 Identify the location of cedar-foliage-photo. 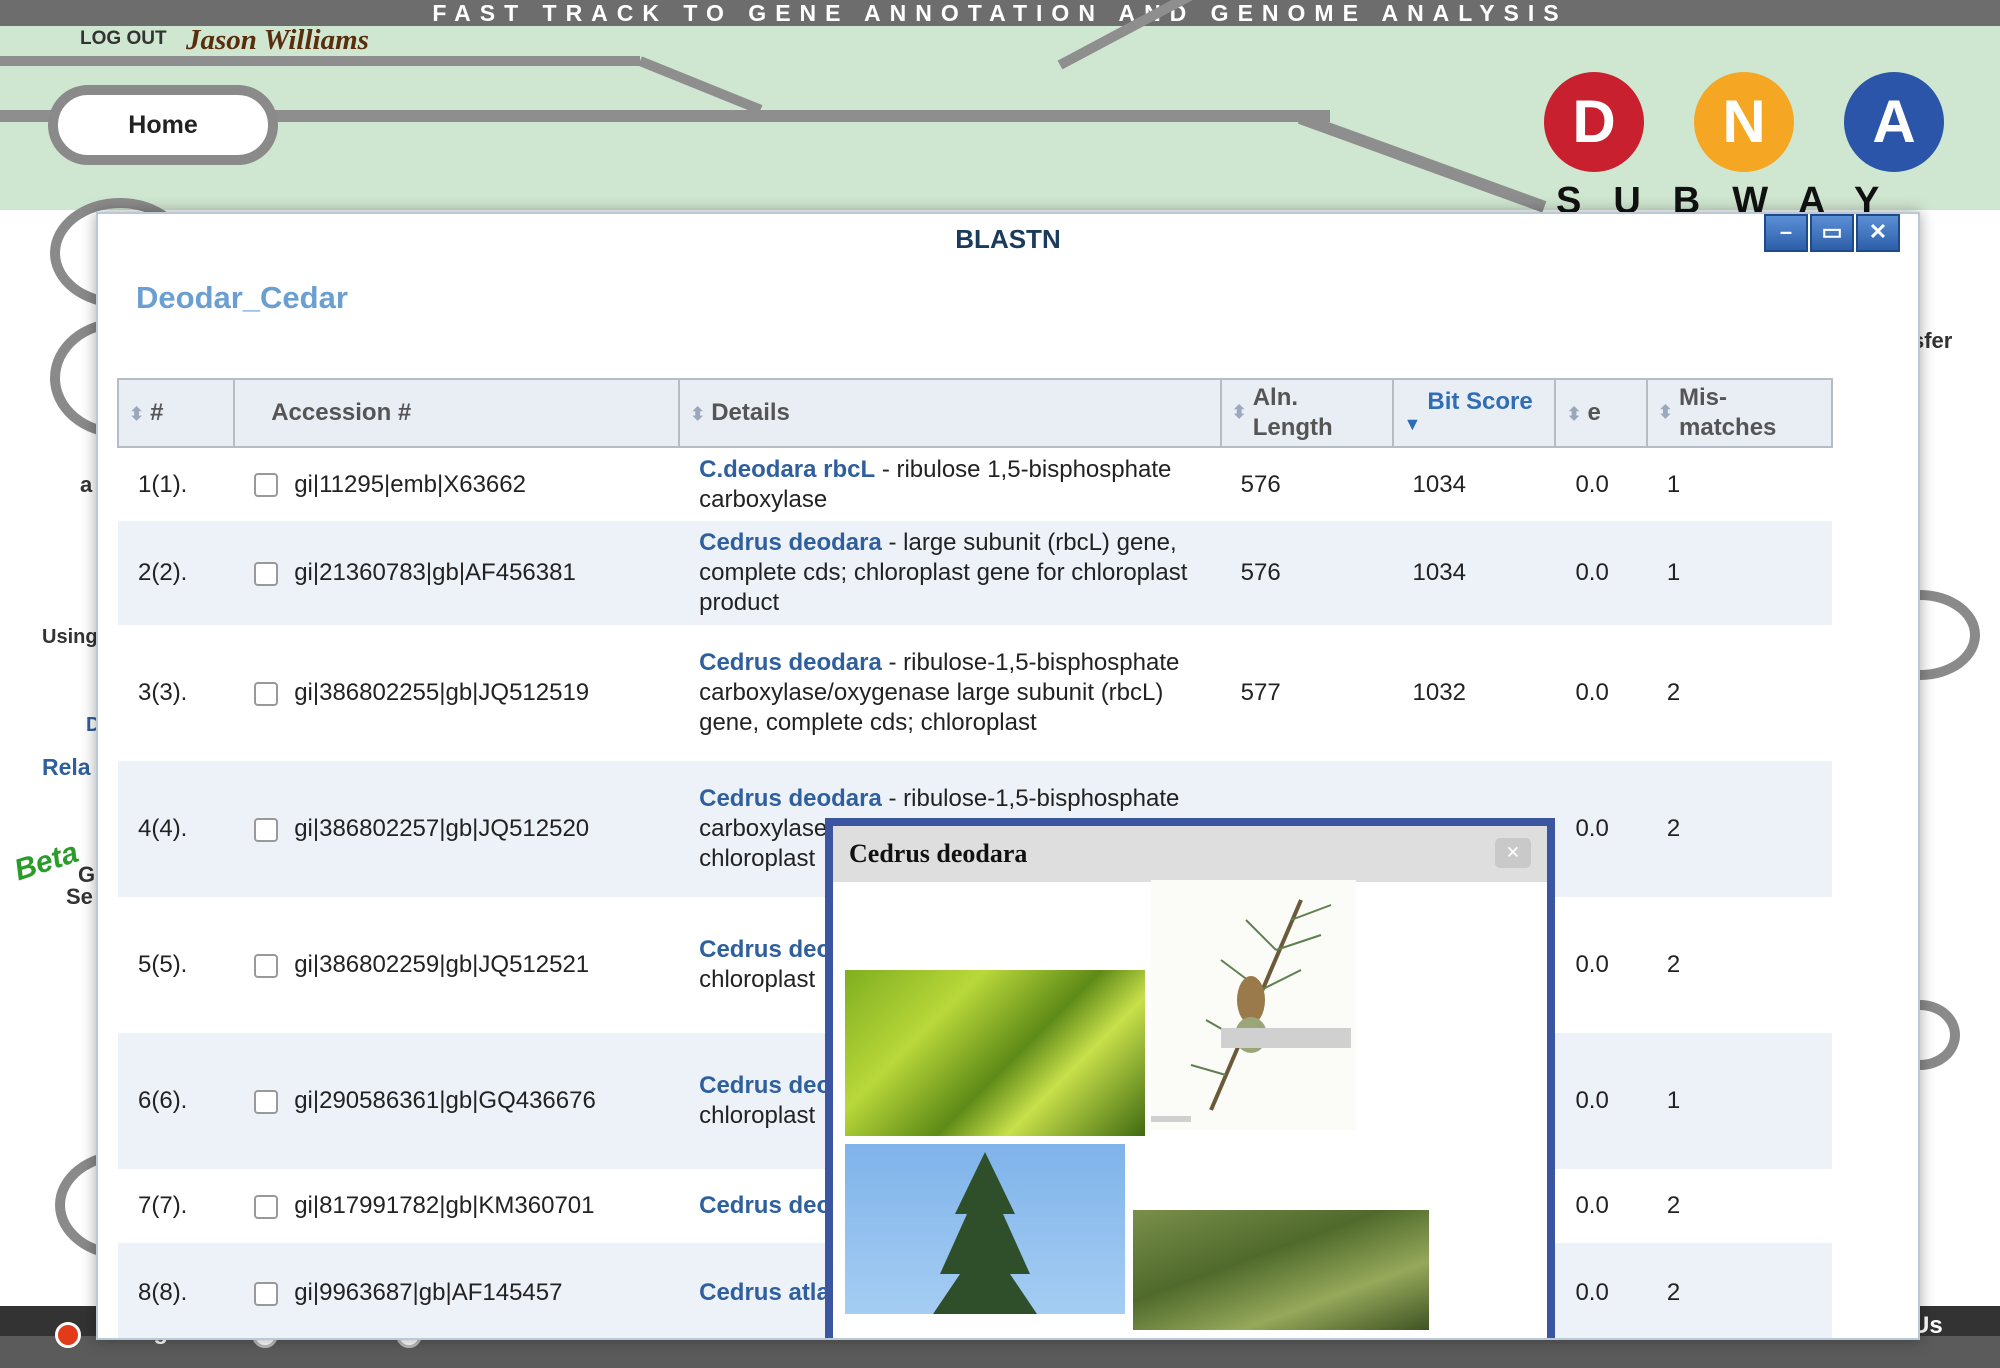
(995, 1053).